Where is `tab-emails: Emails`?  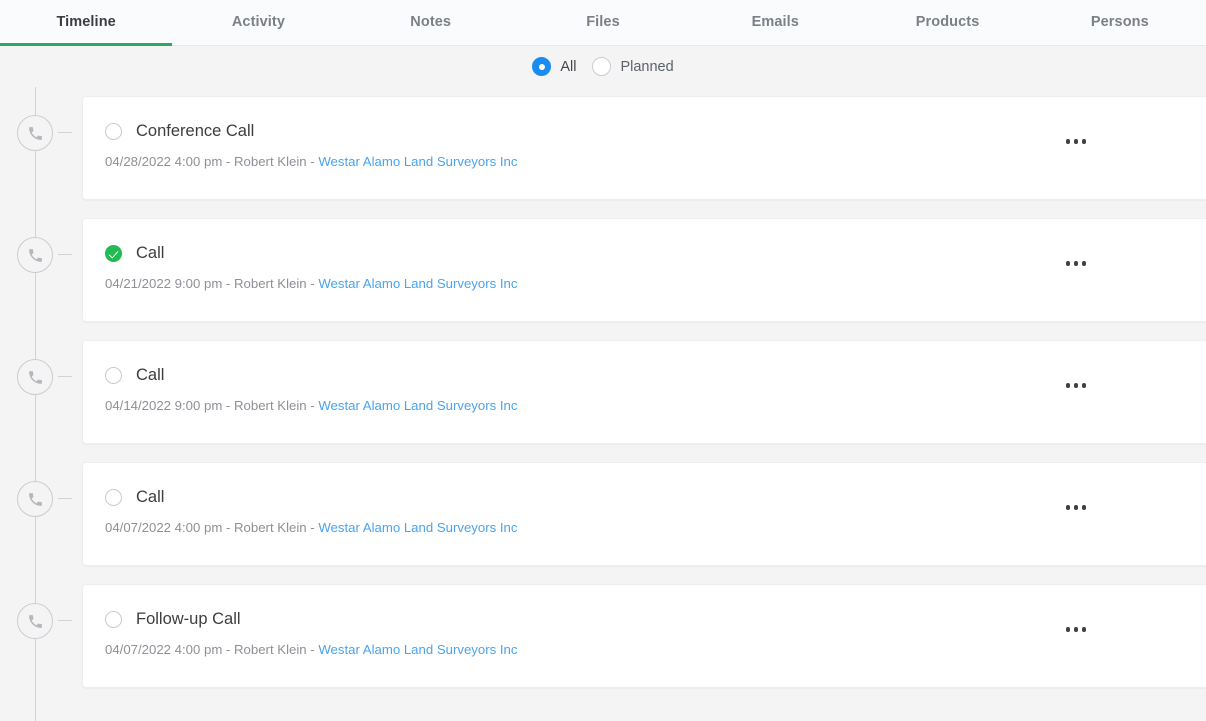
tab-emails: Emails is located at coordinates (775, 22).